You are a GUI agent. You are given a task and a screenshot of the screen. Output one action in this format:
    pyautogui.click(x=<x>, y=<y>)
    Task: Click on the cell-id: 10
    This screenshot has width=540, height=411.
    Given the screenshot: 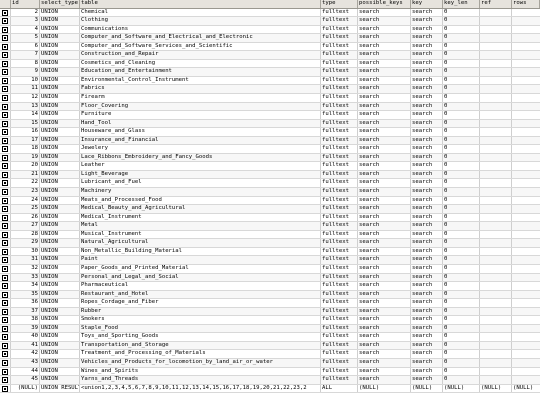 What is the action you would take?
    pyautogui.click(x=25, y=80)
    